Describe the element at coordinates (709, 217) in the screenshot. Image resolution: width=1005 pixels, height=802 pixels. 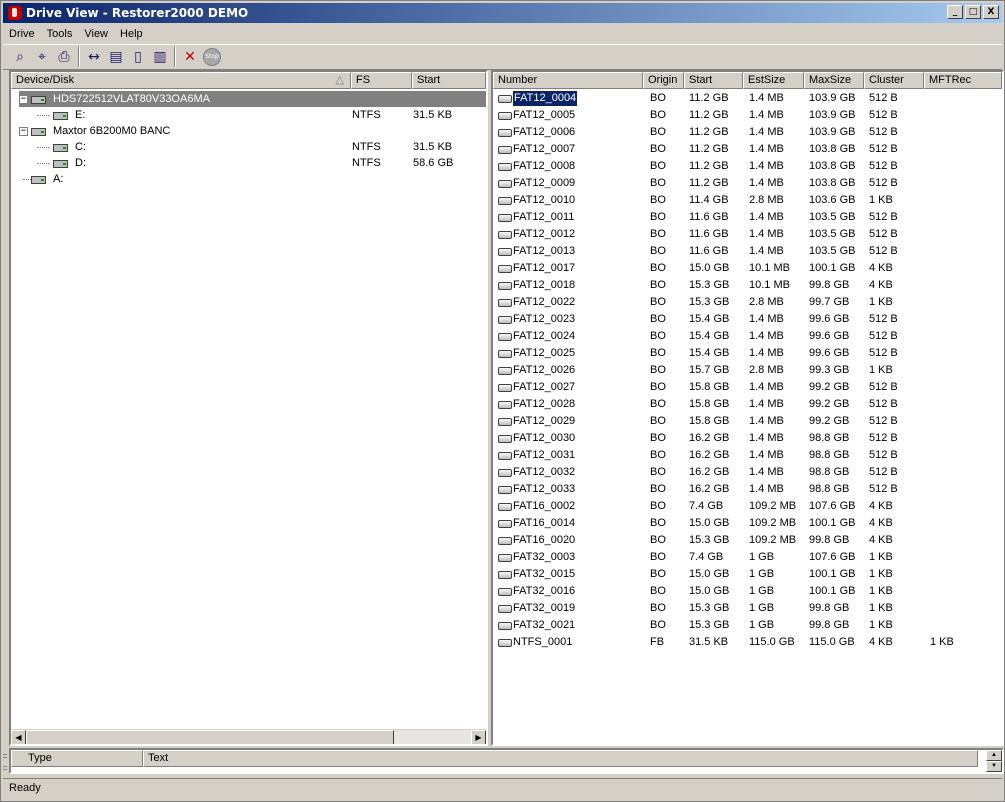
I see `row-start: 11.6 GB` at that location.